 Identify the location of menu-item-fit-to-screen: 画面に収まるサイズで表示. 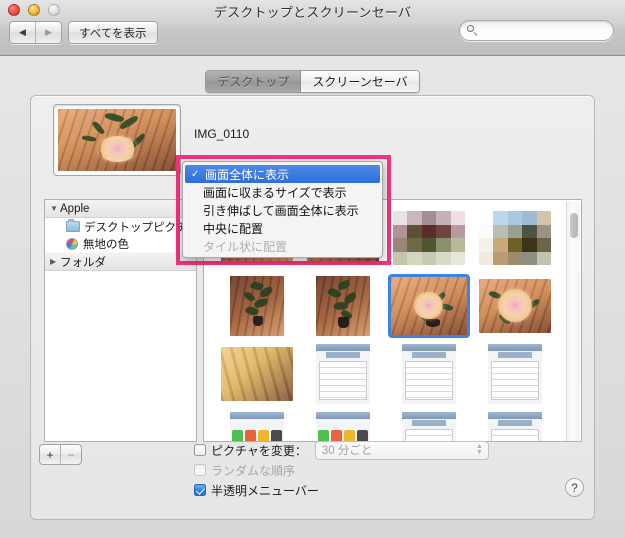
(282, 192).